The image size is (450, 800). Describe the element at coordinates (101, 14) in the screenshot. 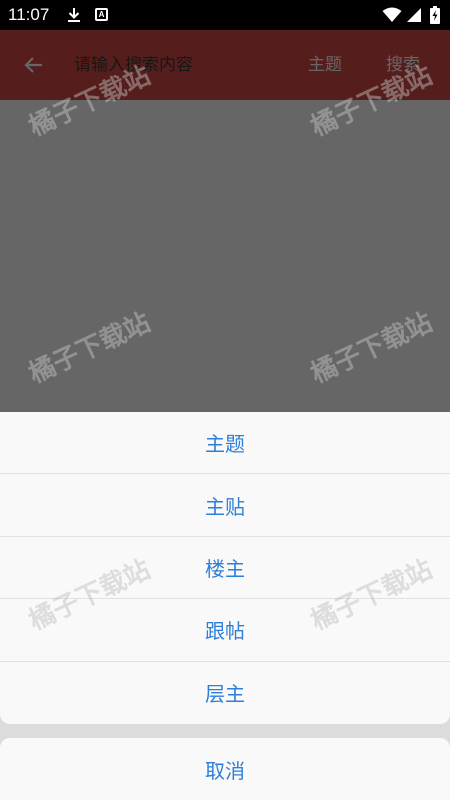

I see `a-notification-icon: A` at that location.